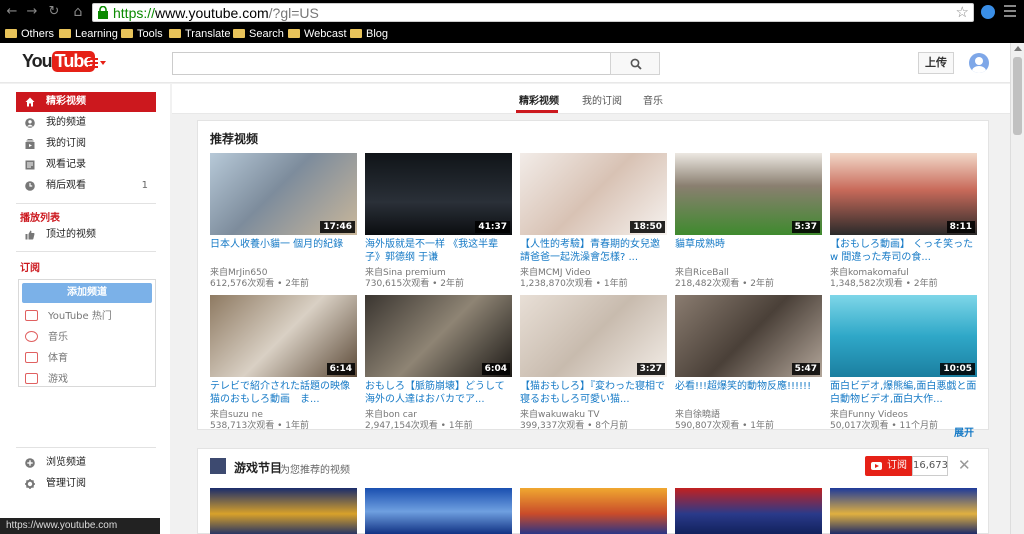  What do you see at coordinates (1010, 12) in the screenshot?
I see `browser-menu-icon` at bounding box center [1010, 12].